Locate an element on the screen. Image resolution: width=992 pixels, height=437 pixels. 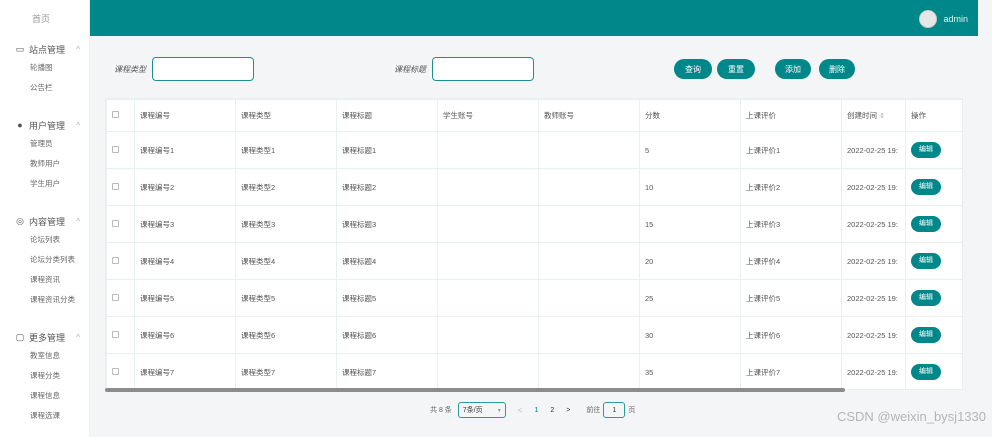
column-header-label: 创建时间 is located at coordinates (862, 115).